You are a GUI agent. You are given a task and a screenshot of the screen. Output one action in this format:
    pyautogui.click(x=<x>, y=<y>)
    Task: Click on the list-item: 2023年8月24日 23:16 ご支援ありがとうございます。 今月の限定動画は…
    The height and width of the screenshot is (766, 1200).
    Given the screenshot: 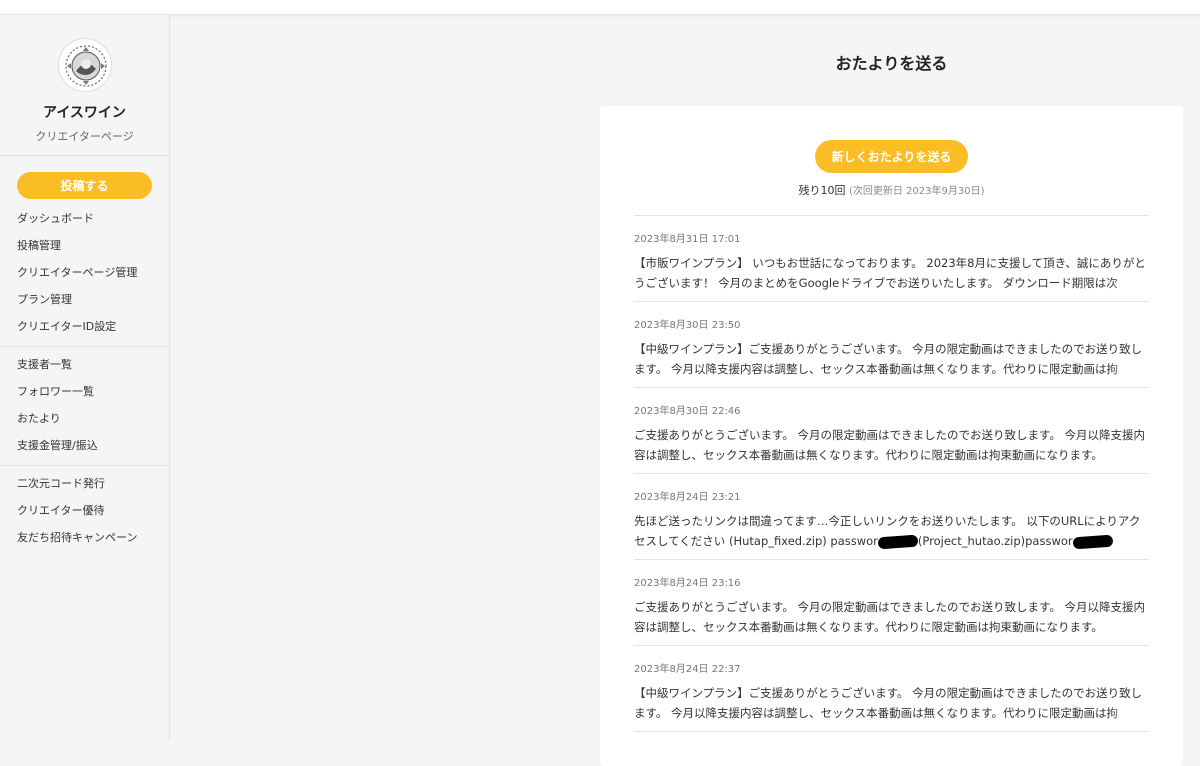 What is the action you would take?
    pyautogui.click(x=891, y=603)
    